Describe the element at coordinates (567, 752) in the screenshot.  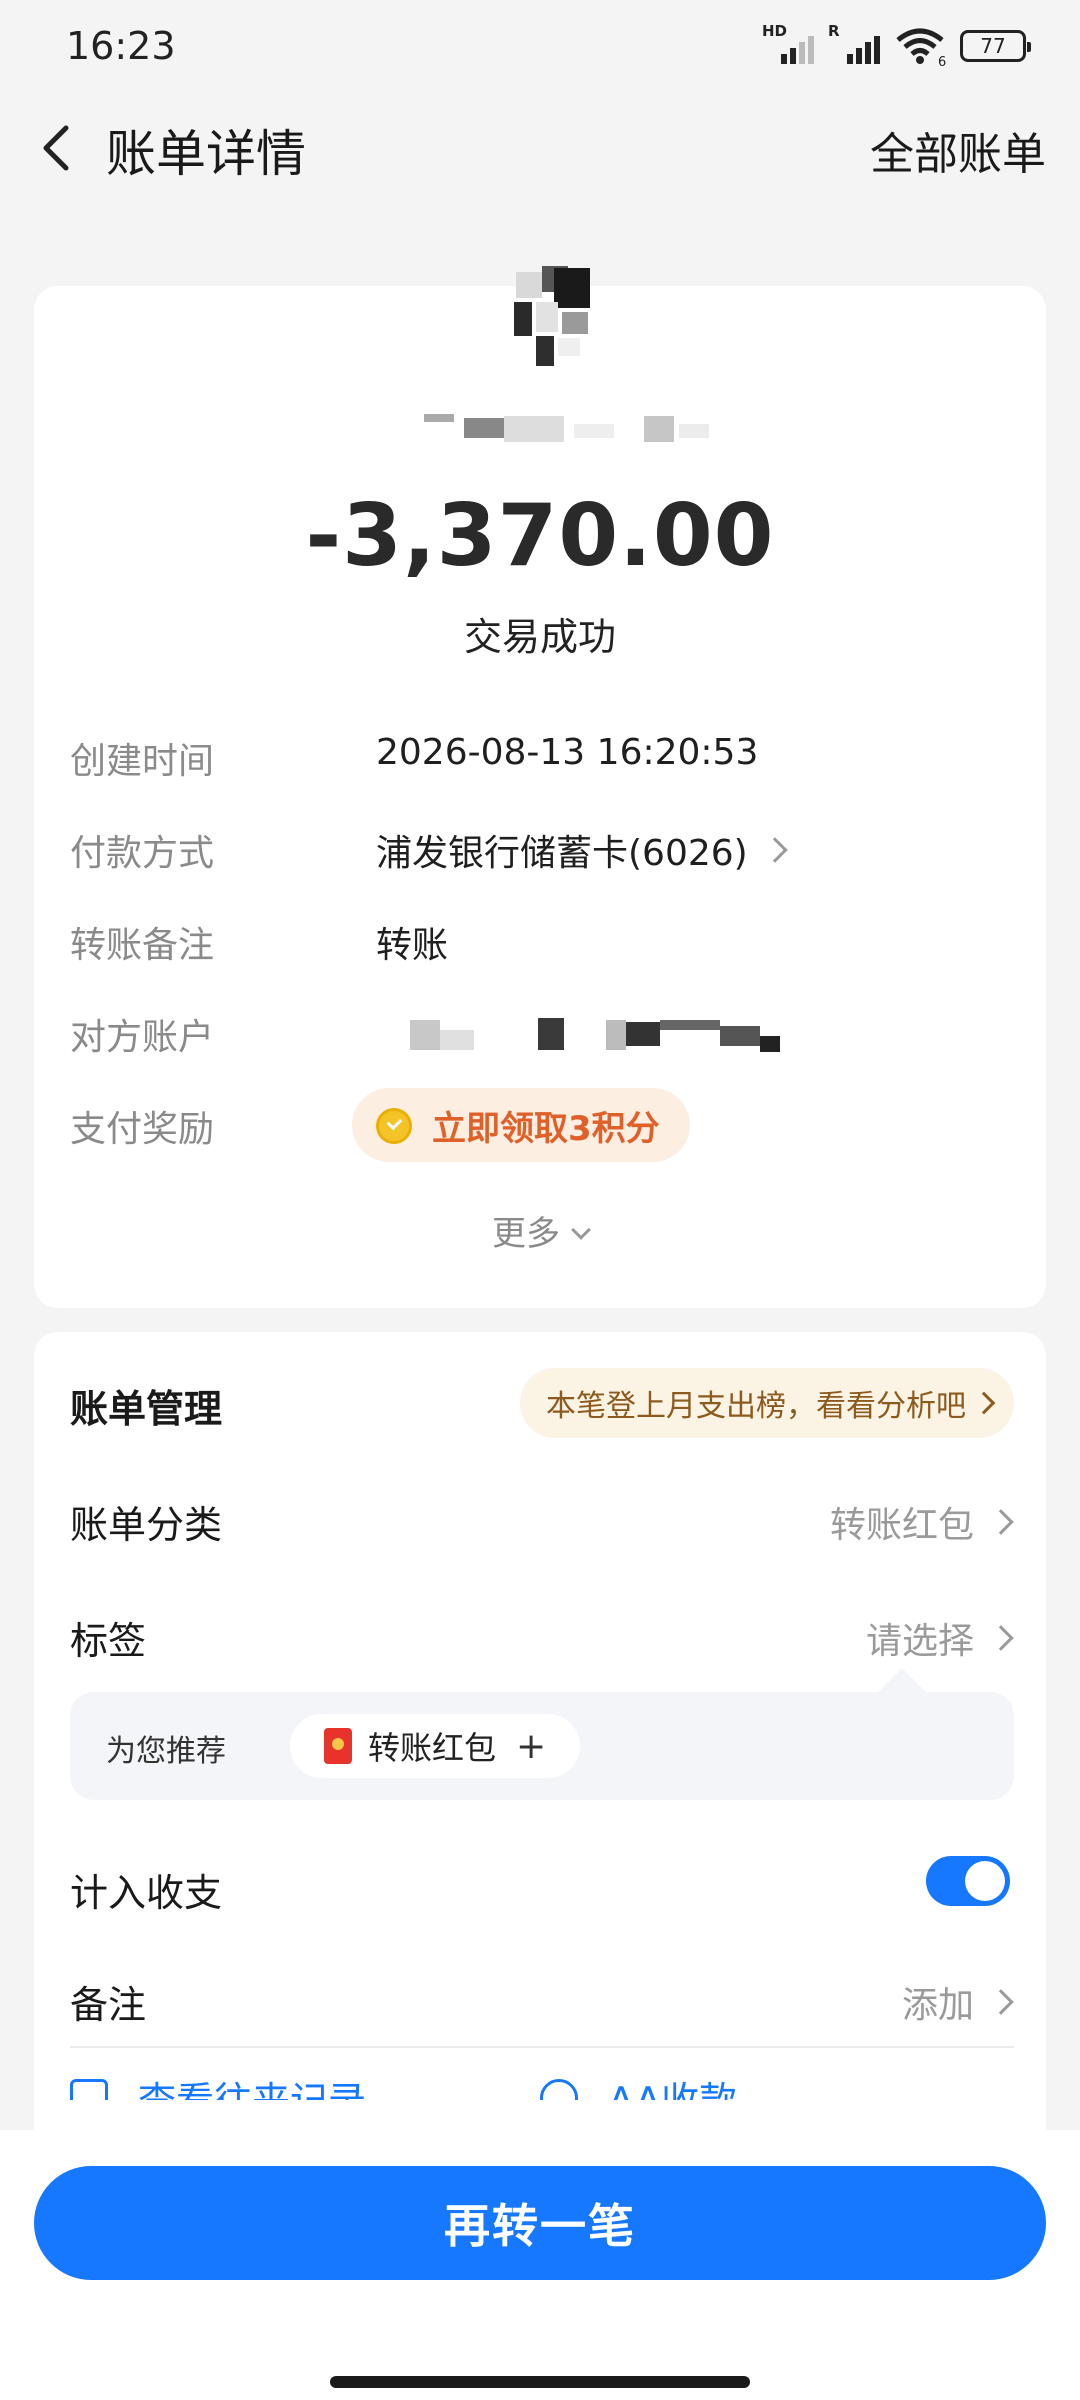
I see `created-time-value: 2026-08-13 16:20:53` at that location.